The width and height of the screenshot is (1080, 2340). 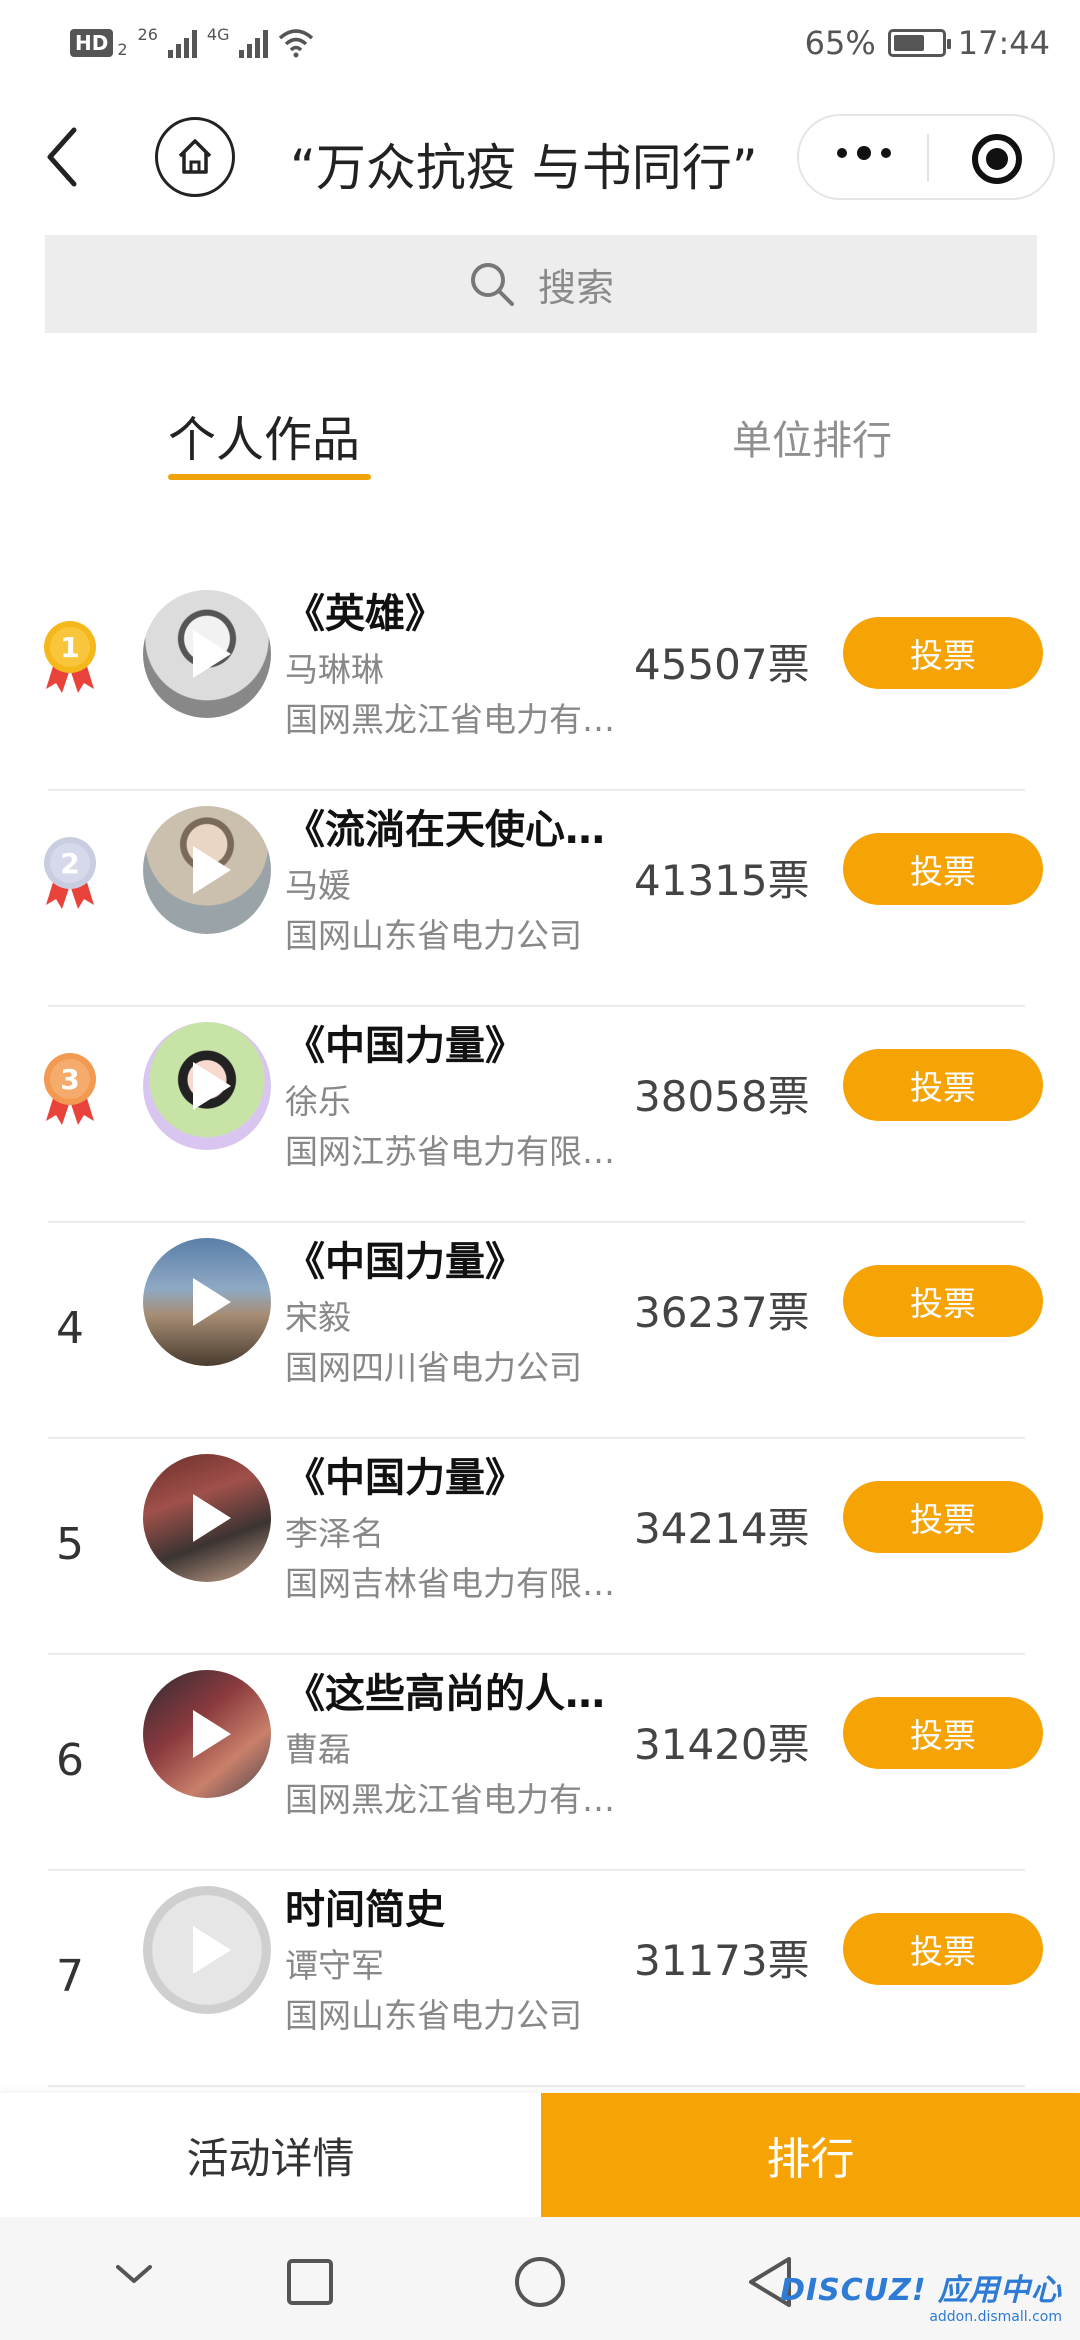 I want to click on vote-count: 38058票, so click(x=722, y=1096).